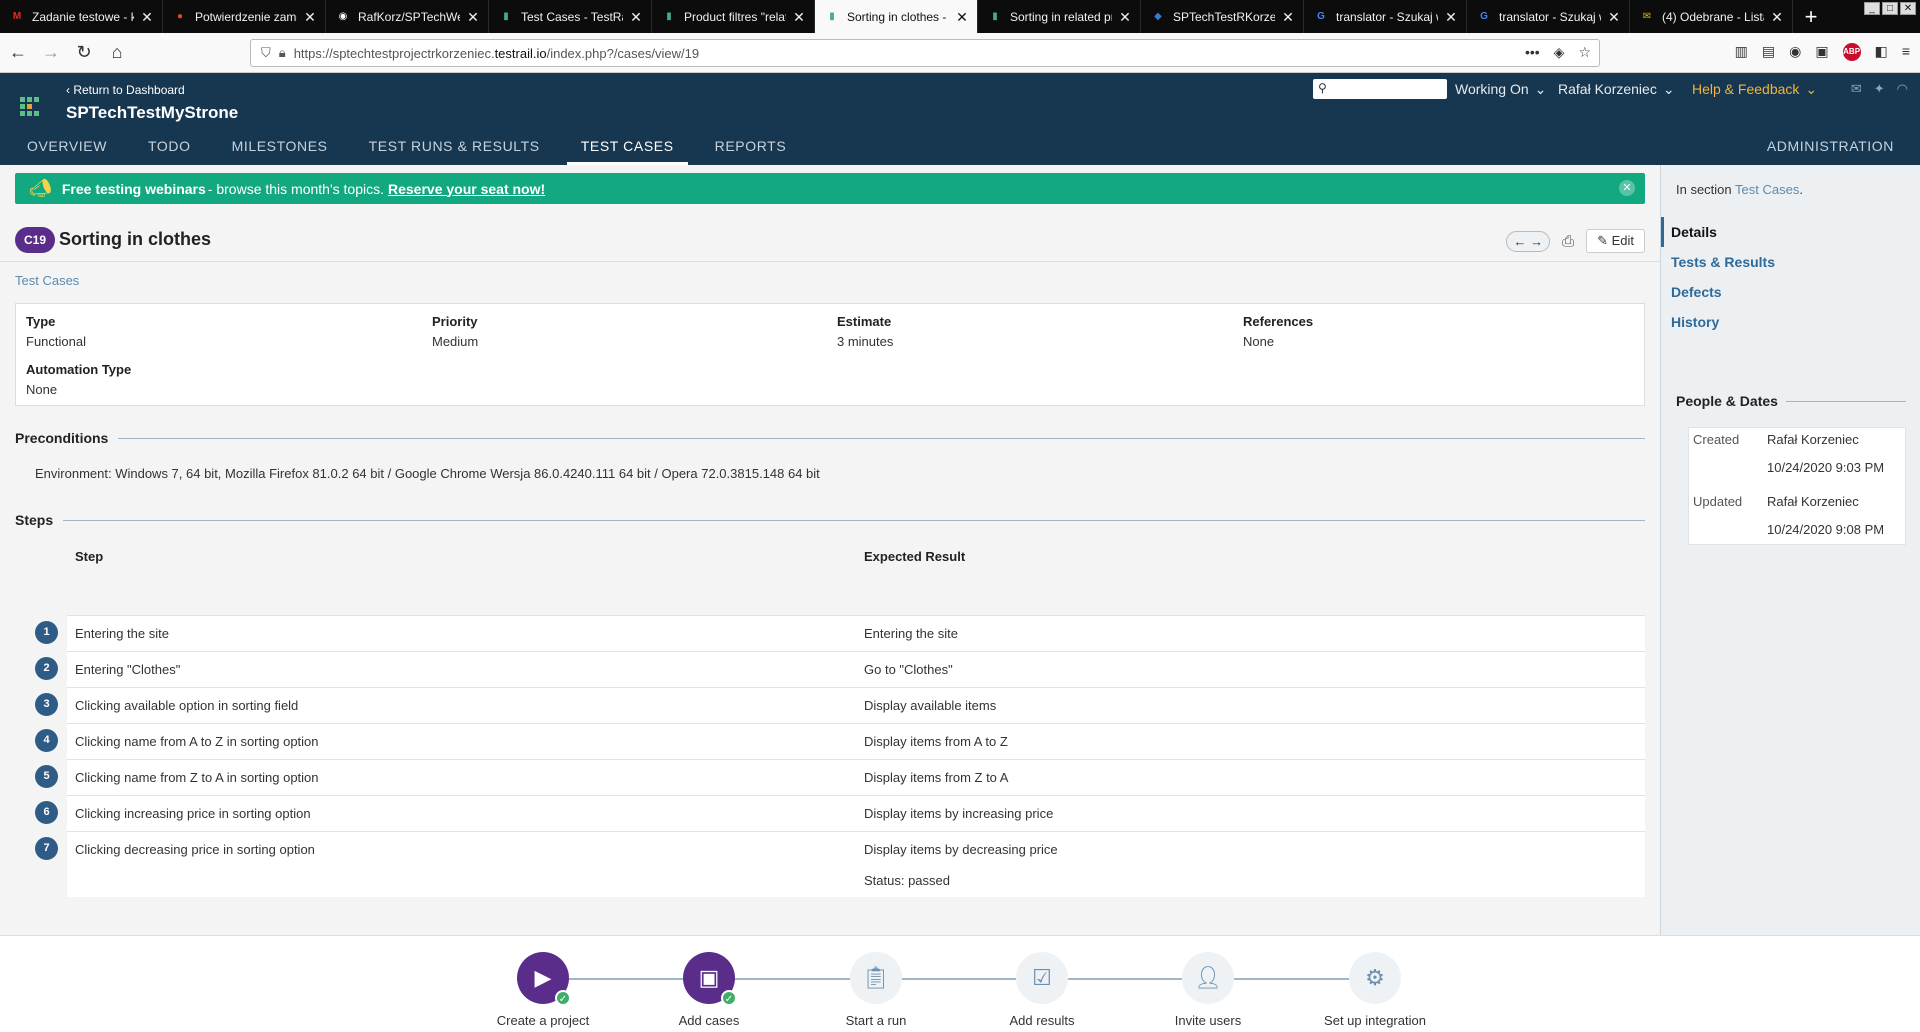 The height and width of the screenshot is (1032, 1920). I want to click on mail-icon: ✉, so click(1856, 89).